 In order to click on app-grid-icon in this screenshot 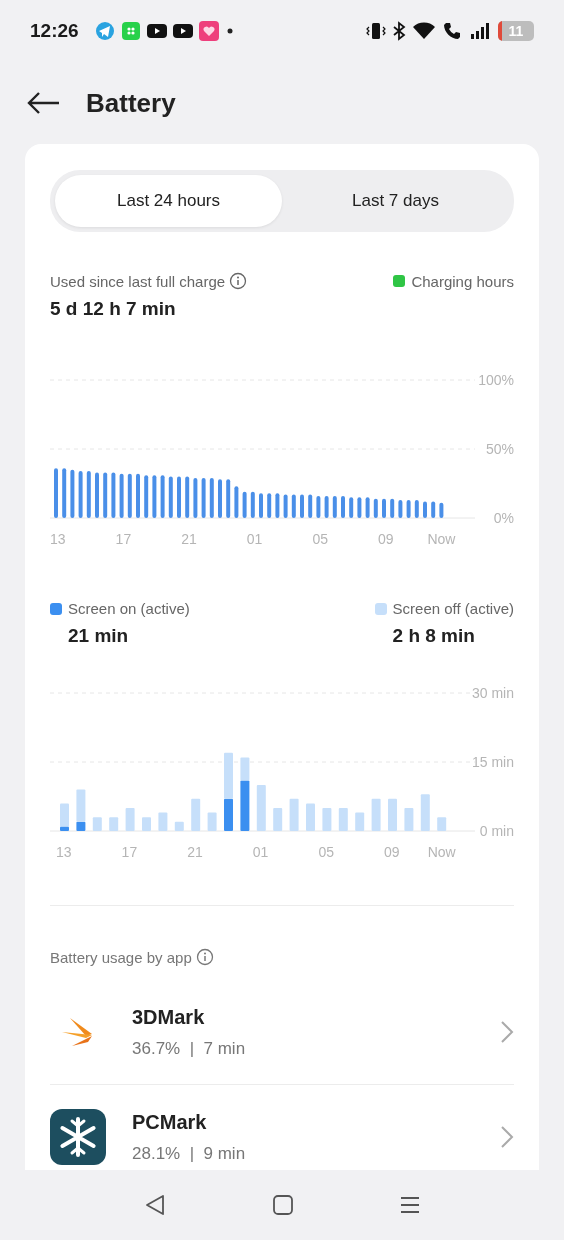, I will do `click(130, 31)`.